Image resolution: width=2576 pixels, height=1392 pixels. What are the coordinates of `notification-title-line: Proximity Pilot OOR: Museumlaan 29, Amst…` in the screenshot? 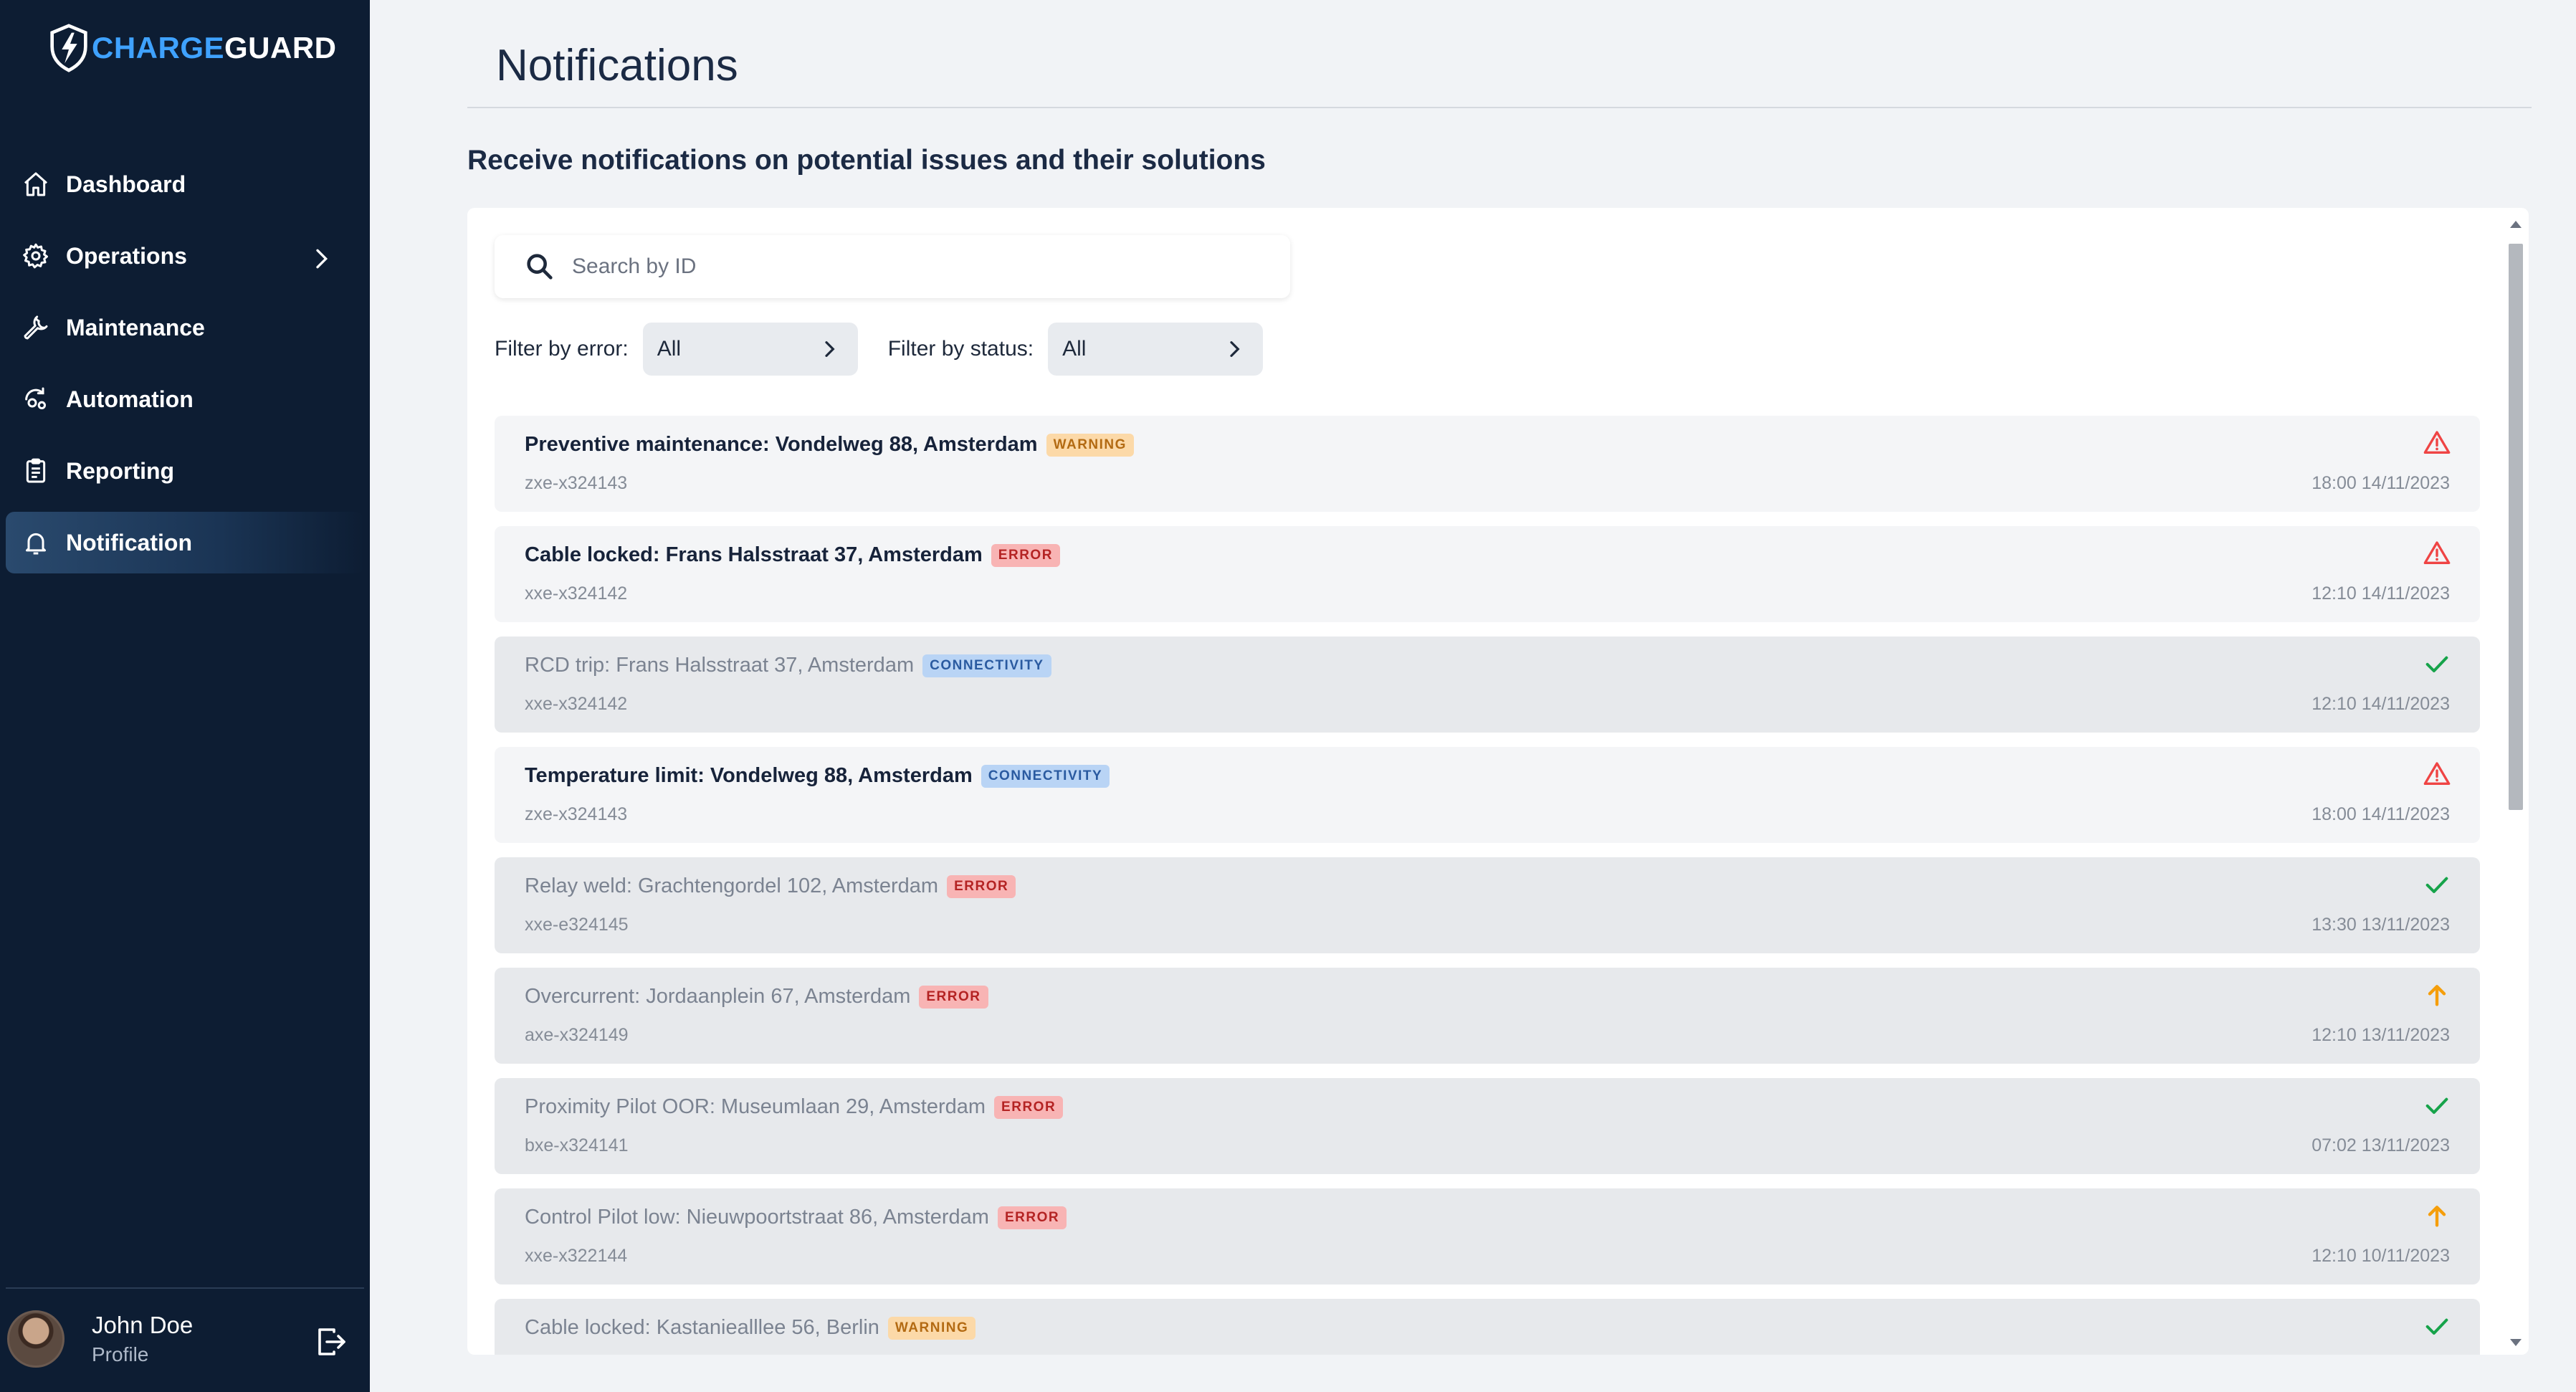 It's located at (794, 1107).